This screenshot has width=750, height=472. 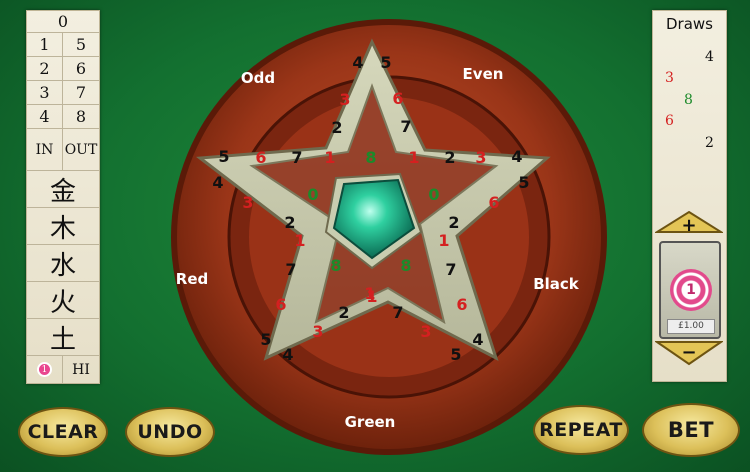 I want to click on draw-history-item: 6, so click(x=669, y=121).